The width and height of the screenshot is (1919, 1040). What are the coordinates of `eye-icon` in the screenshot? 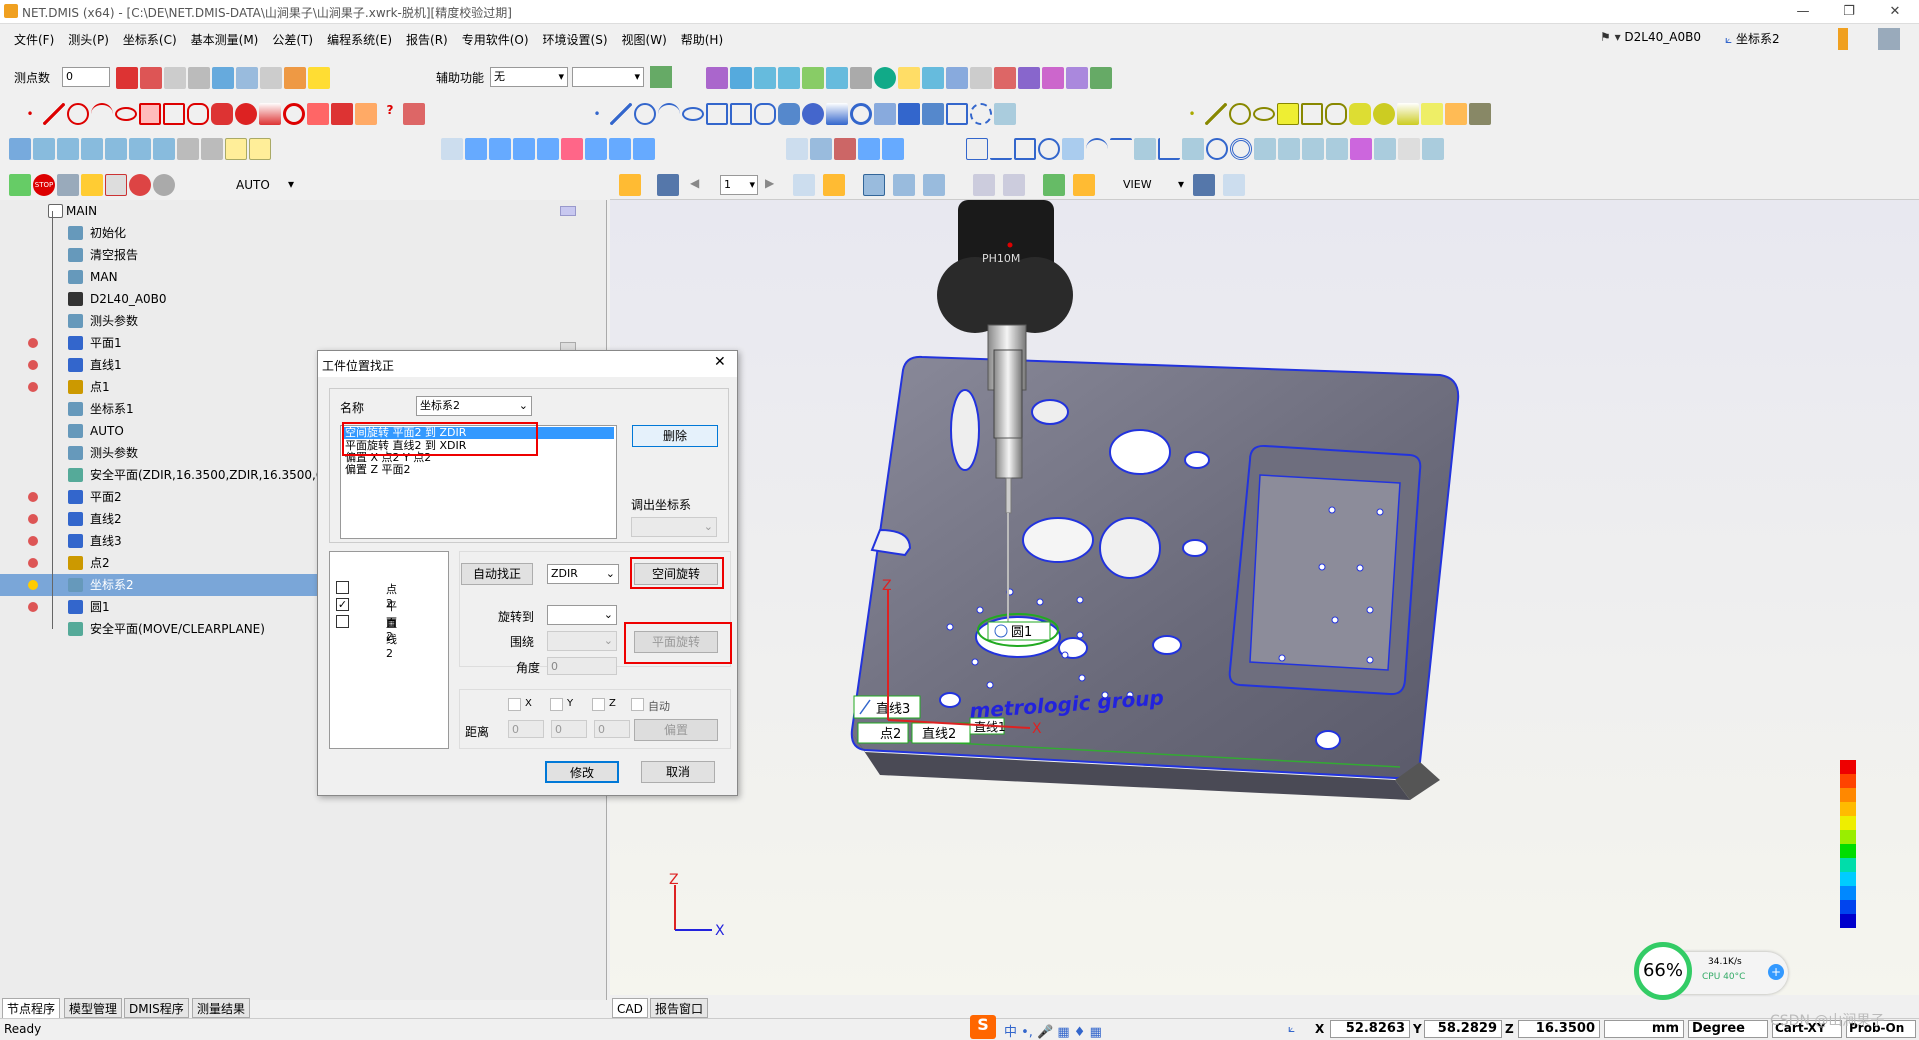 It's located at (1101, 78).